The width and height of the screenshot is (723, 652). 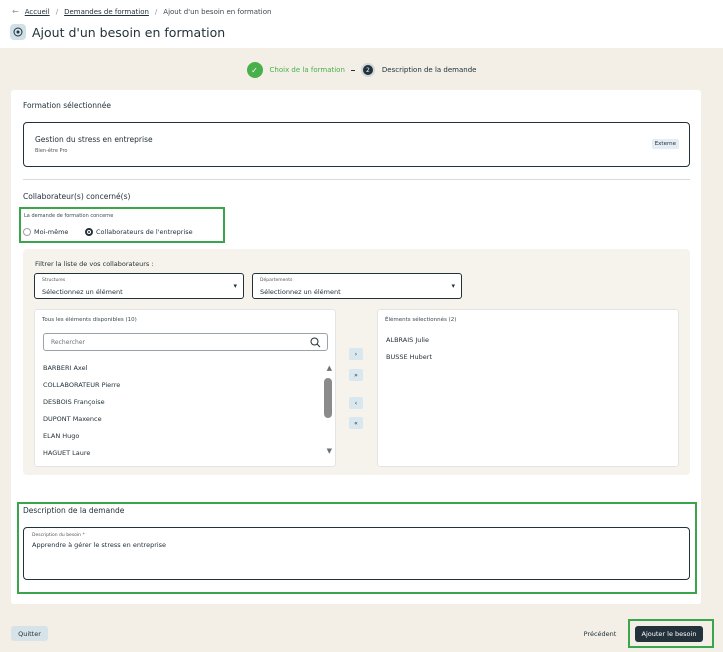 What do you see at coordinates (139, 286) in the screenshot?
I see `structures-select: Structures Sélectionnez un élément ▾` at bounding box center [139, 286].